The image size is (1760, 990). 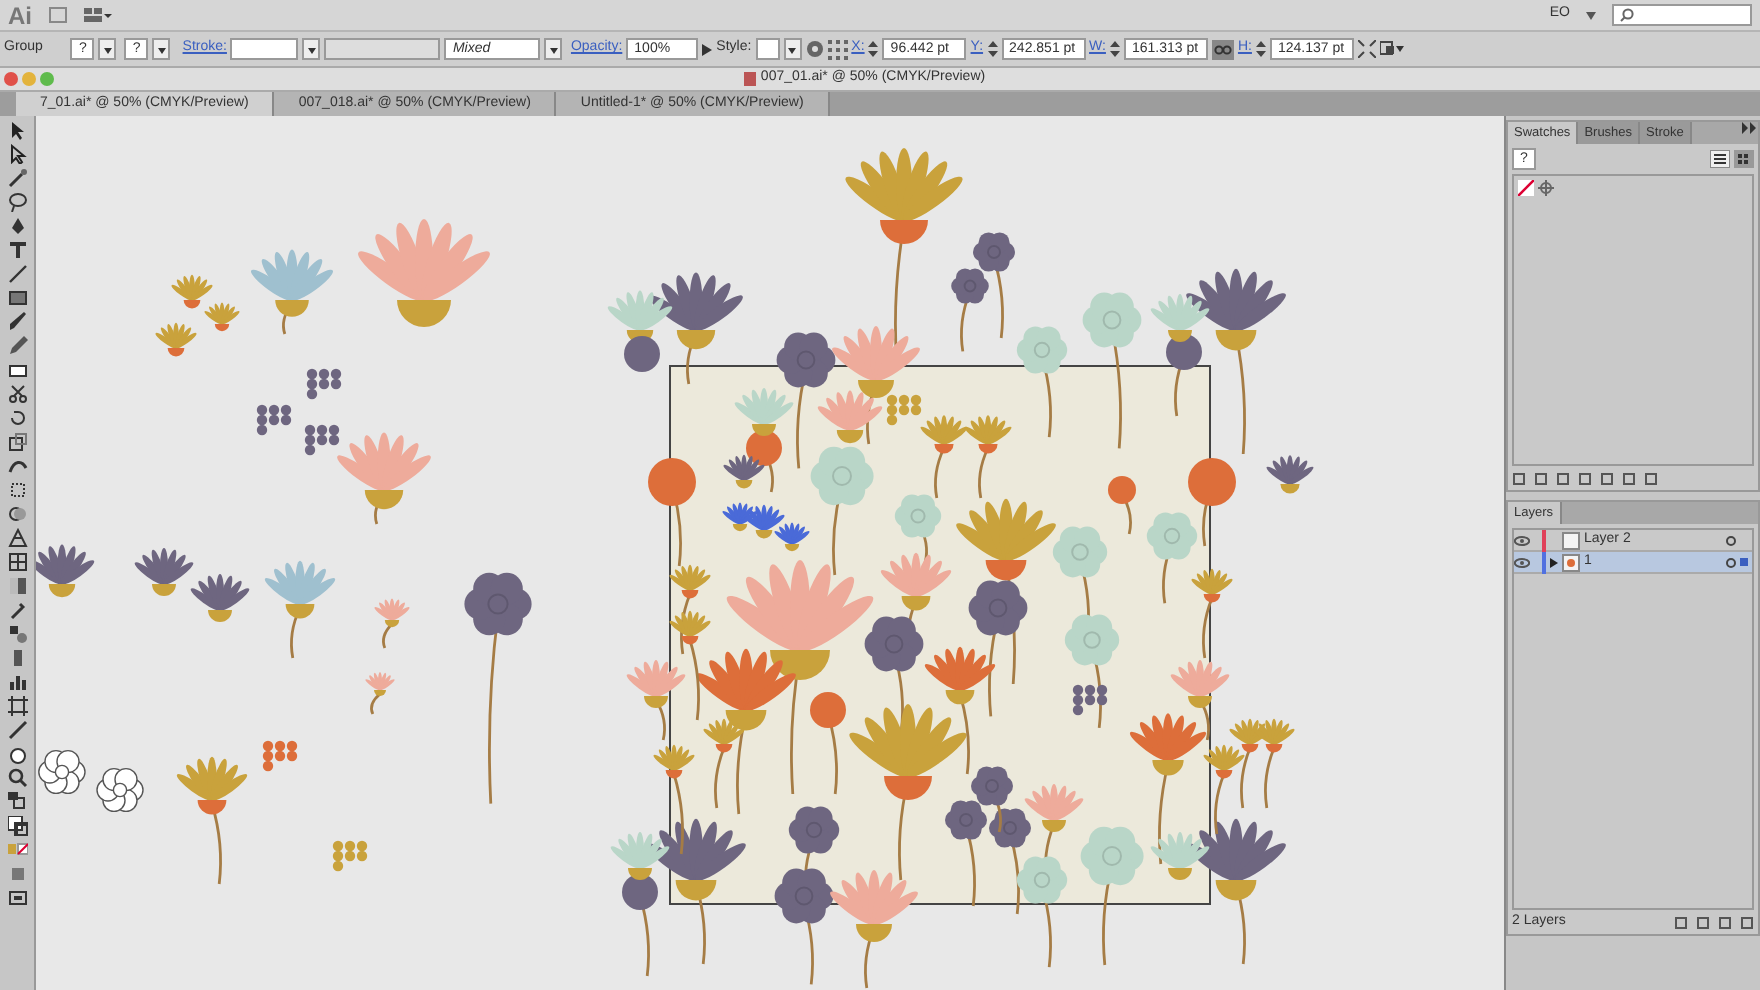 I want to click on artboard-icon, so click(x=17, y=706).